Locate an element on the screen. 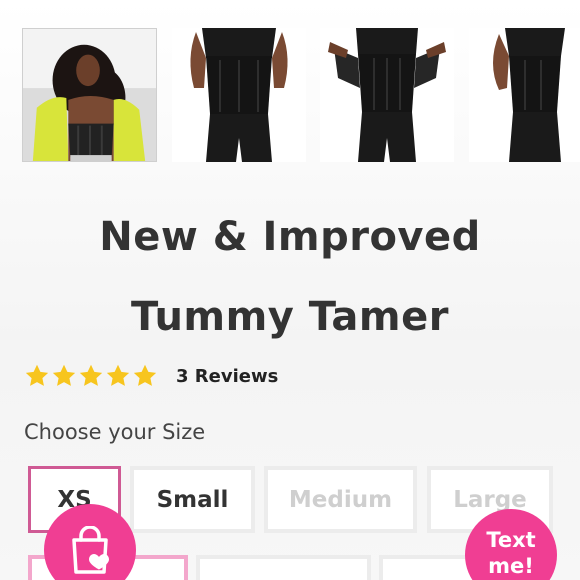  size-option-small: Small is located at coordinates (192, 499).